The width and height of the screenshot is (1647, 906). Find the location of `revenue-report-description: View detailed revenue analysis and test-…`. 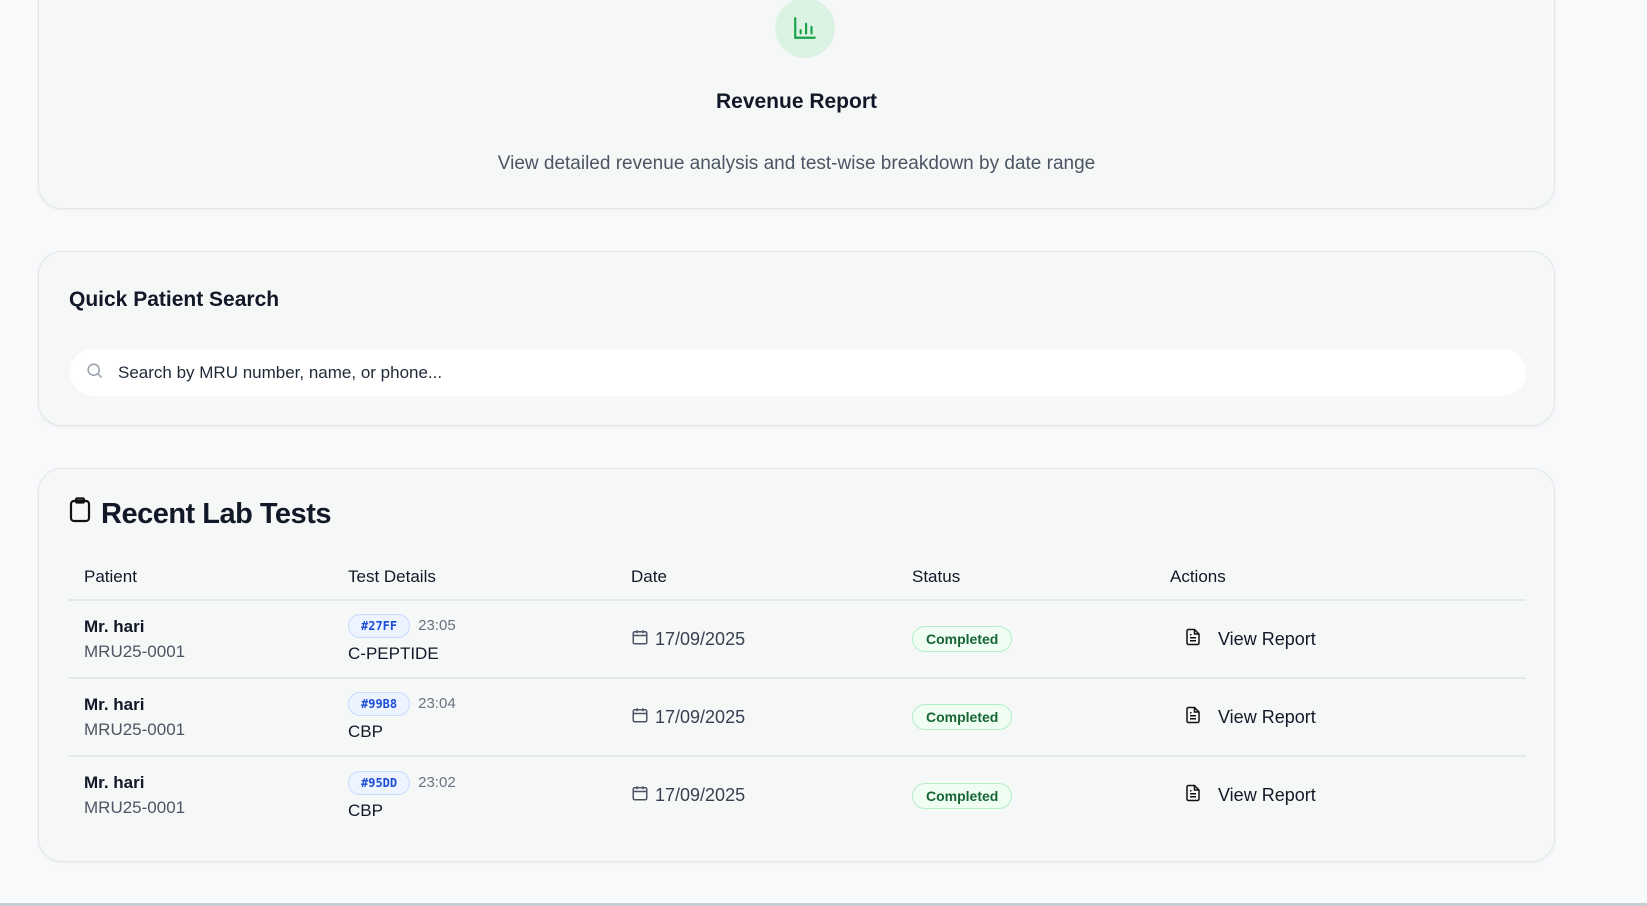

revenue-report-description: View detailed revenue analysis and test-… is located at coordinates (796, 163).